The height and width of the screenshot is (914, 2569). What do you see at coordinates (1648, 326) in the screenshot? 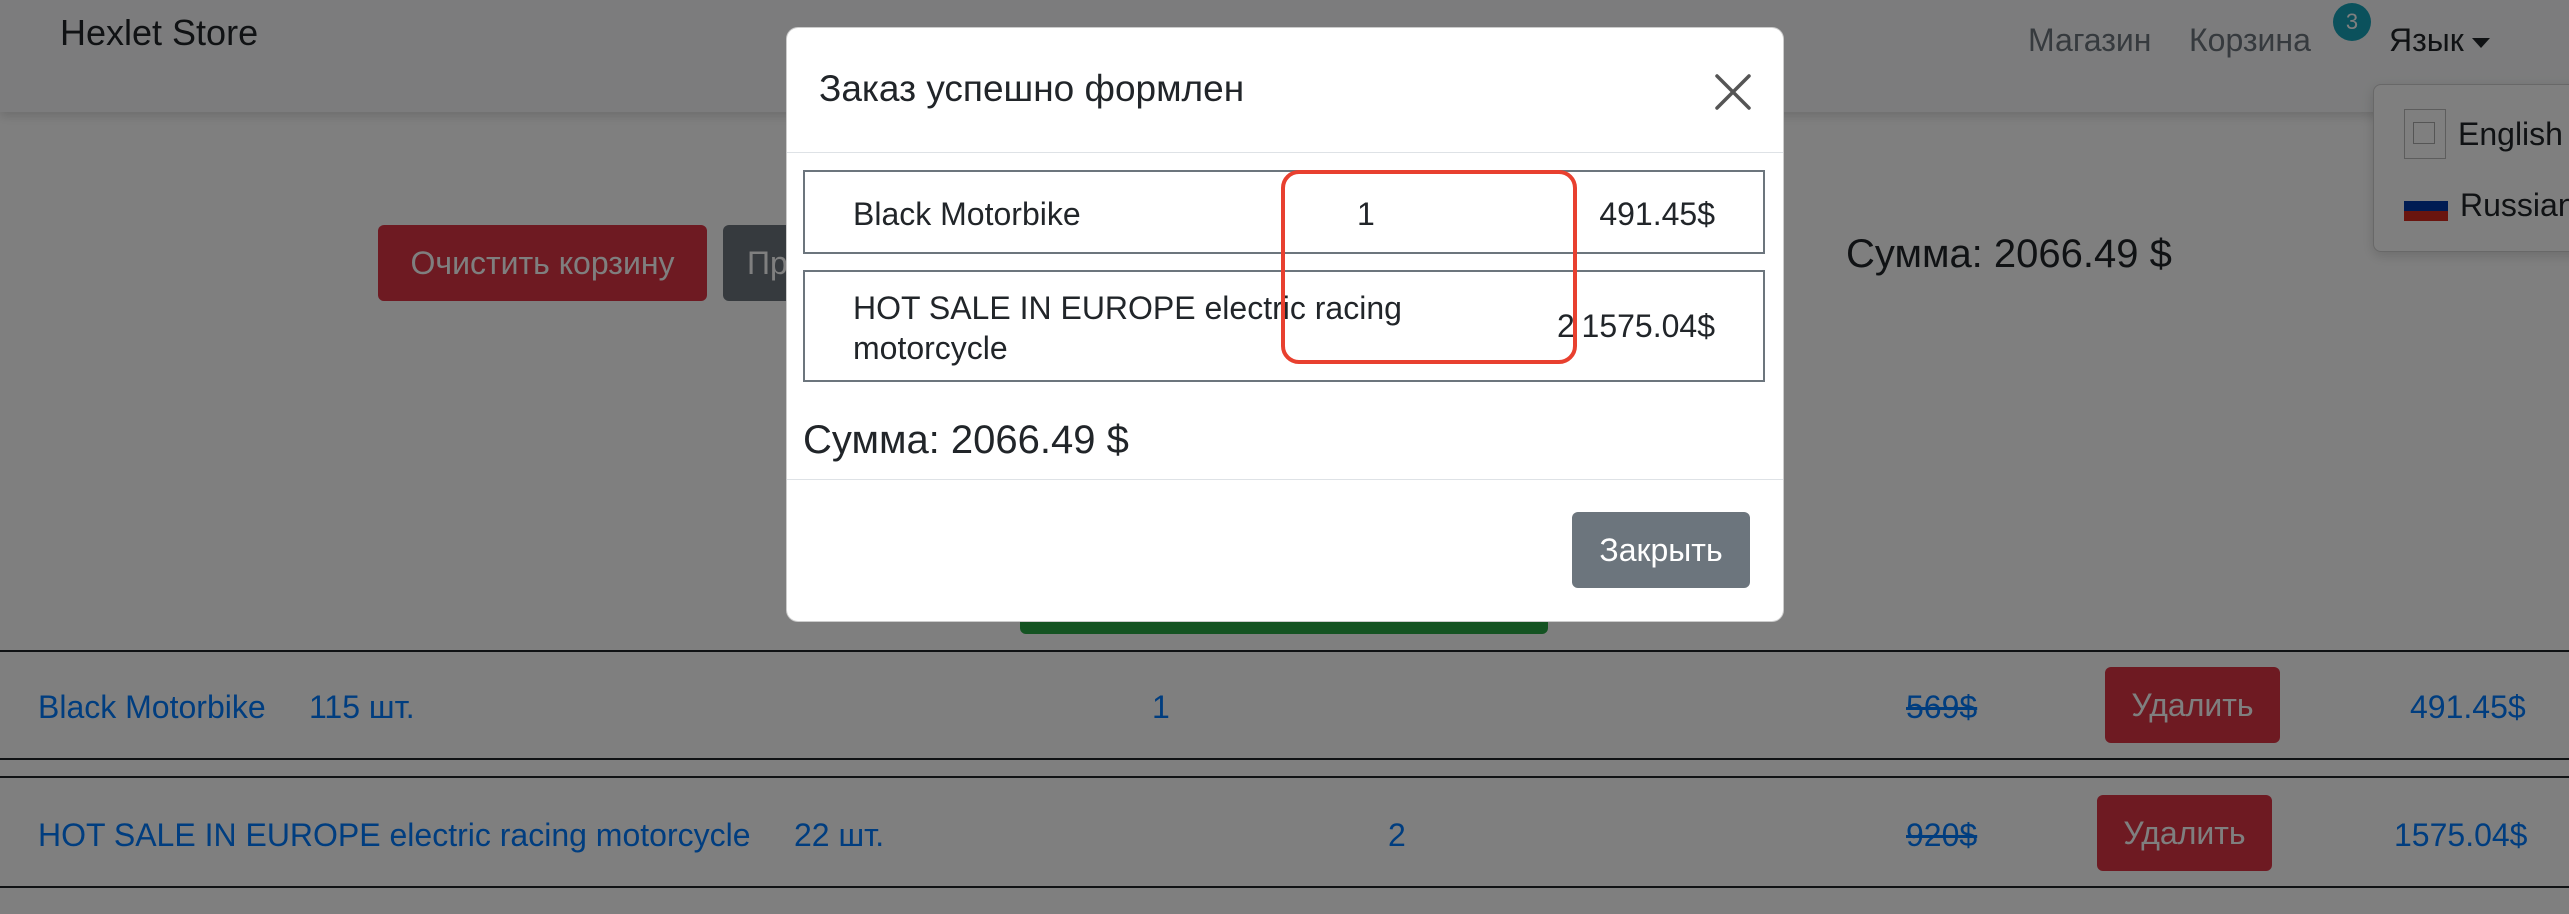
I see `order-item-price: 1575.04$` at bounding box center [1648, 326].